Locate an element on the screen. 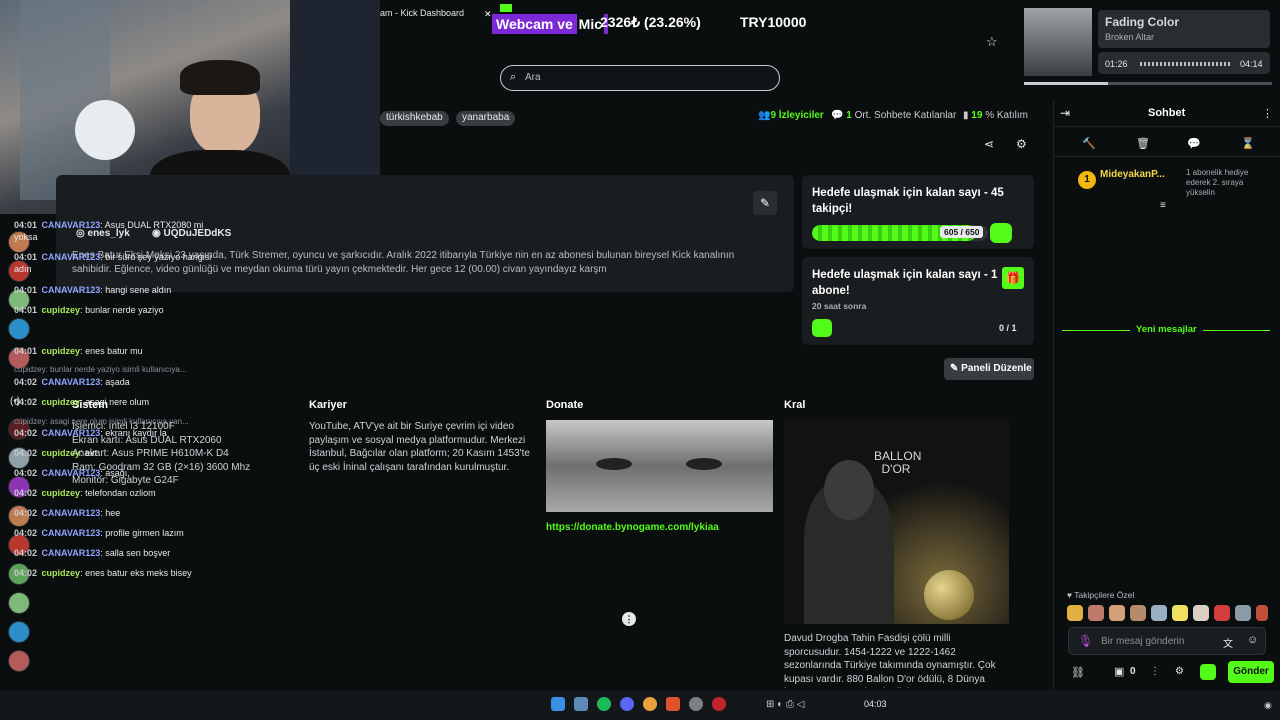 The image size is (1280, 720). track-progress-bar is located at coordinates (1066, 83).